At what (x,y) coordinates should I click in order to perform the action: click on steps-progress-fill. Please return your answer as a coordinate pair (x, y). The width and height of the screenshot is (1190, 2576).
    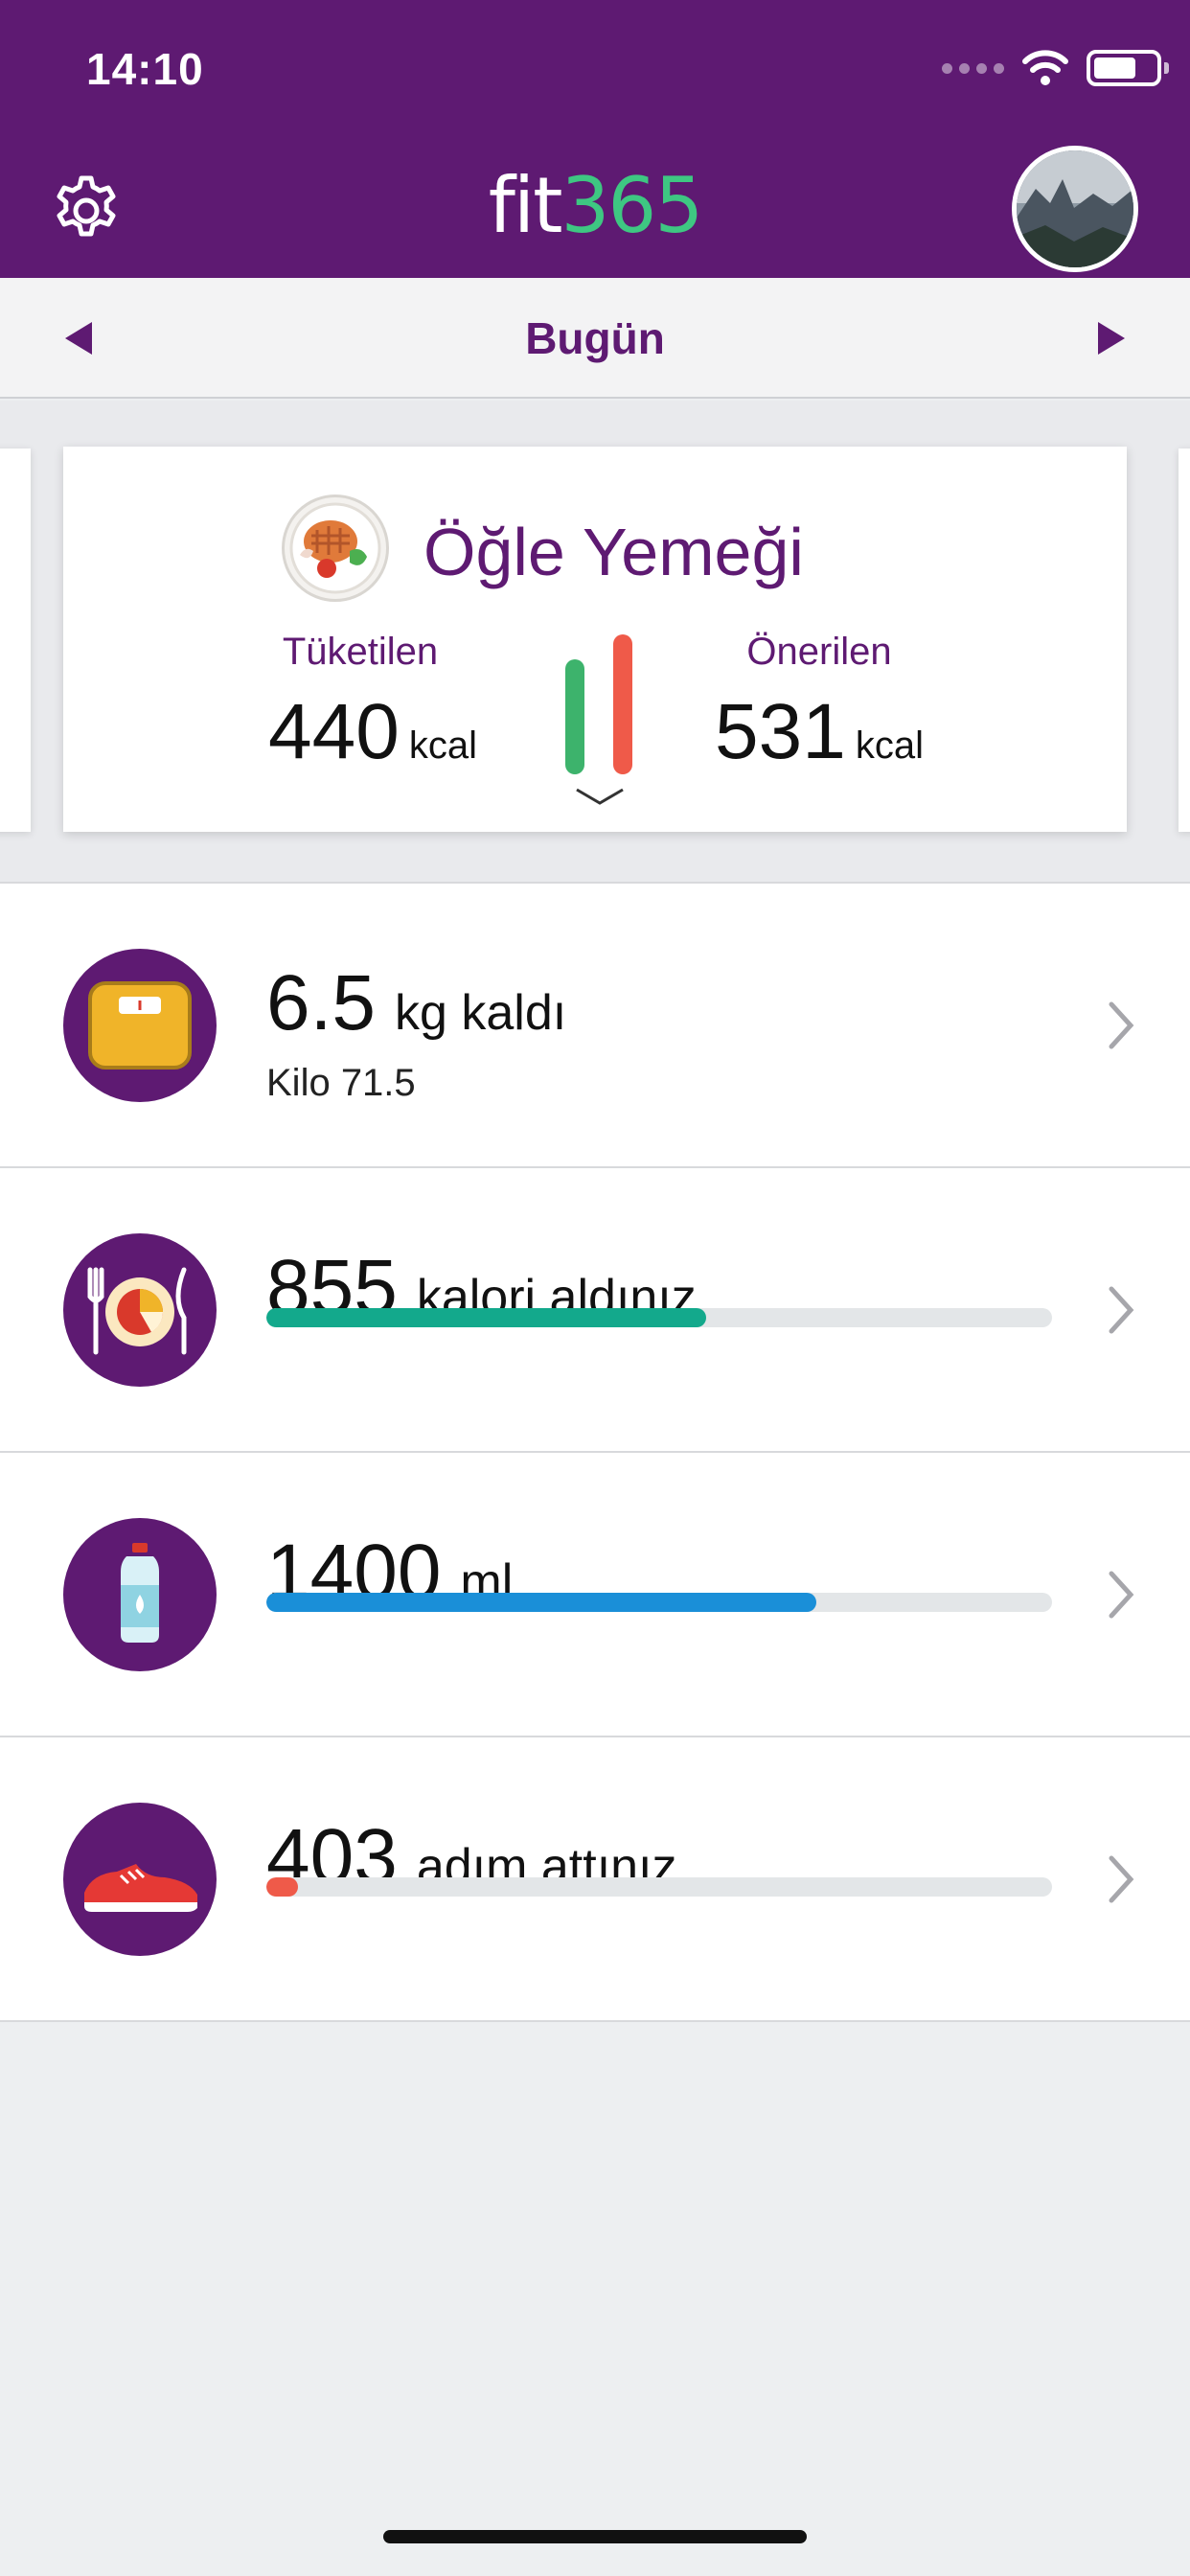
    Looking at the image, I should click on (282, 1887).